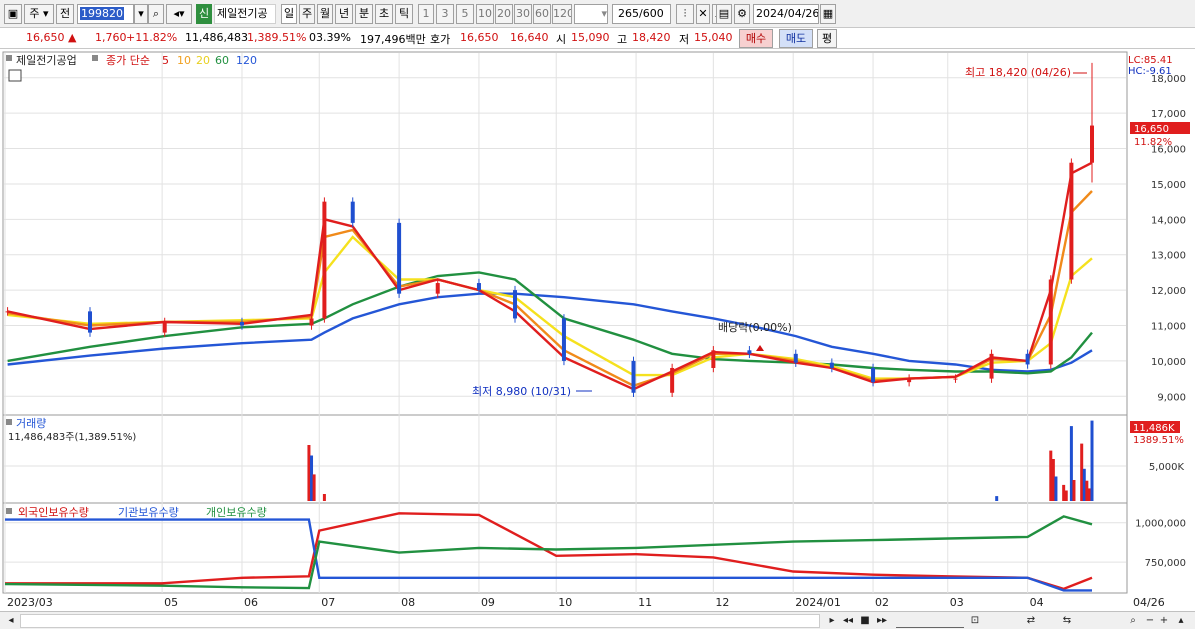 The height and width of the screenshot is (629, 1195). Describe the element at coordinates (1150, 60) in the screenshot. I see `lc-label: LC:85.41` at that location.